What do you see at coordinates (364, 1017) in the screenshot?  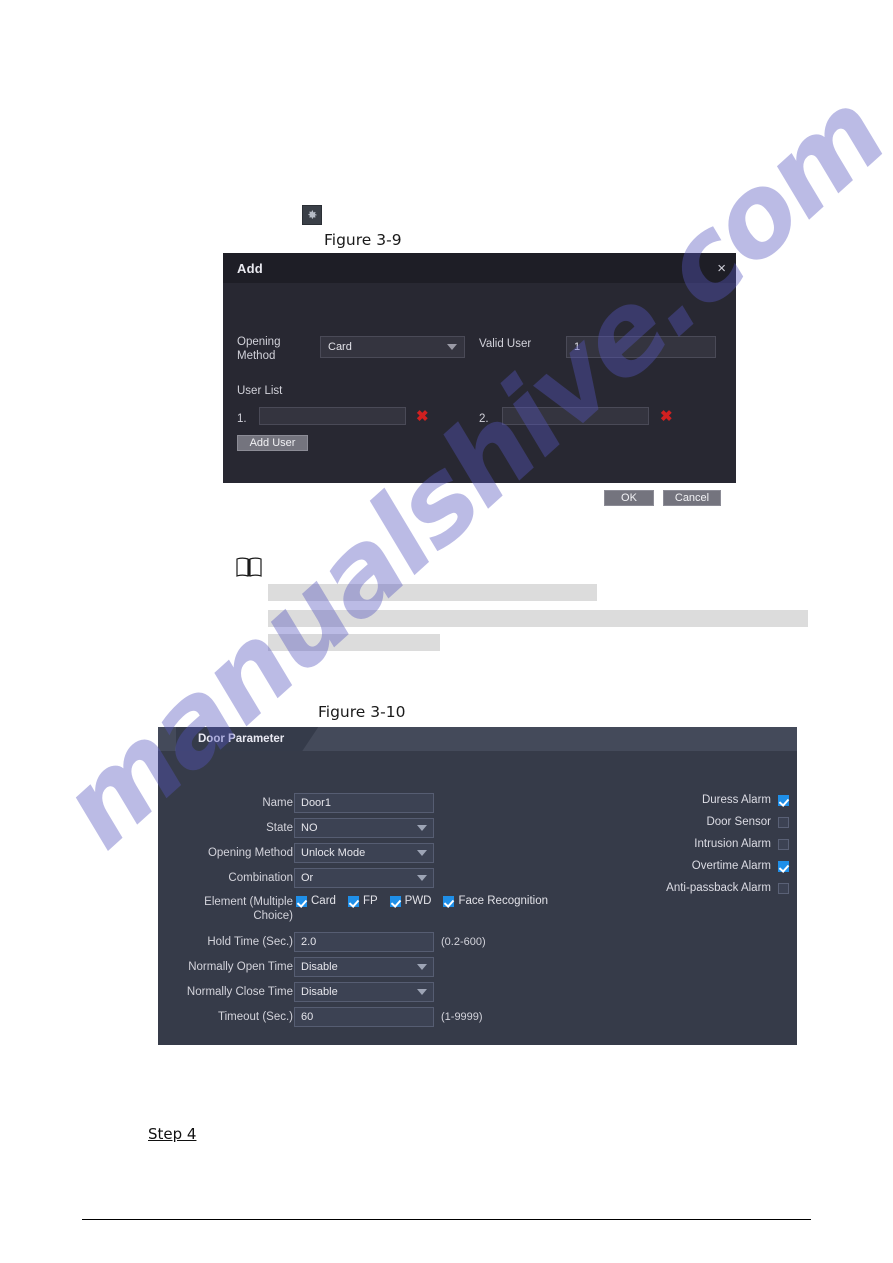 I see `timeout-input: 60` at bounding box center [364, 1017].